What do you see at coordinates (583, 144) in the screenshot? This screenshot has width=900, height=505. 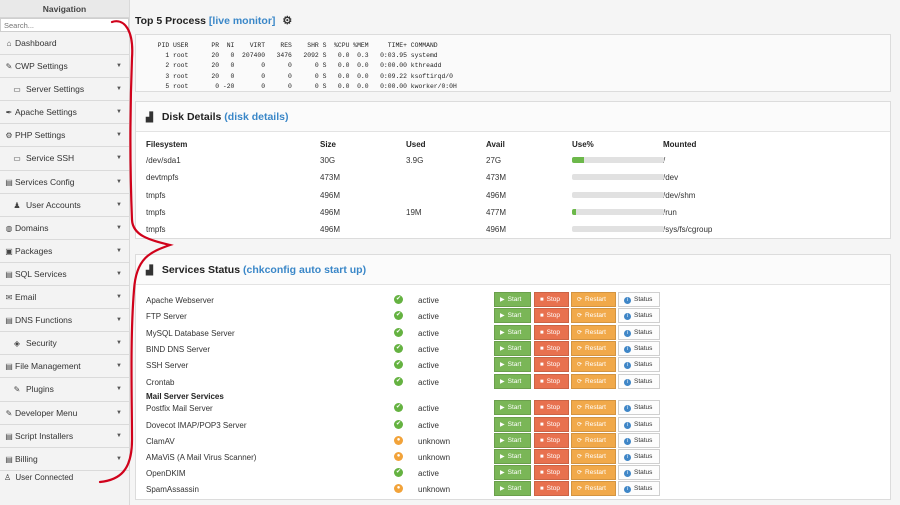 I see `col-use-percent: Use%` at bounding box center [583, 144].